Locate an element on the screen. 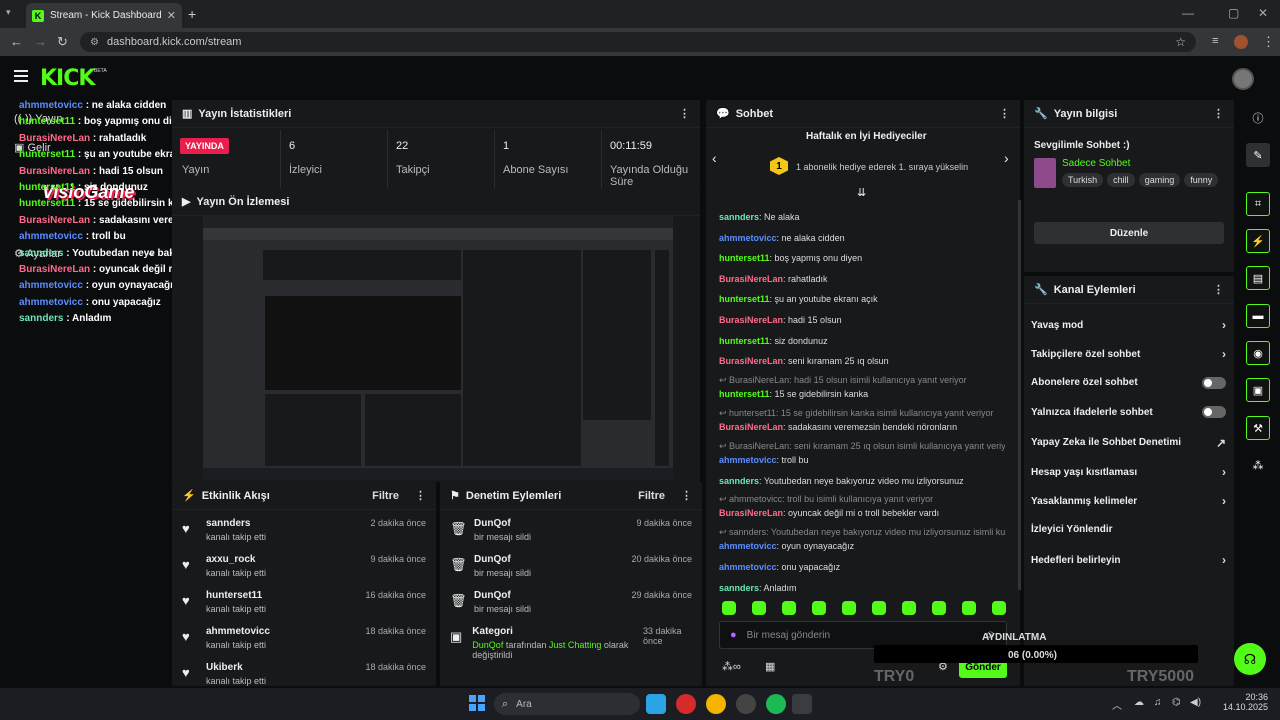  info-icon: ⓘ is located at coordinates (1258, 118).